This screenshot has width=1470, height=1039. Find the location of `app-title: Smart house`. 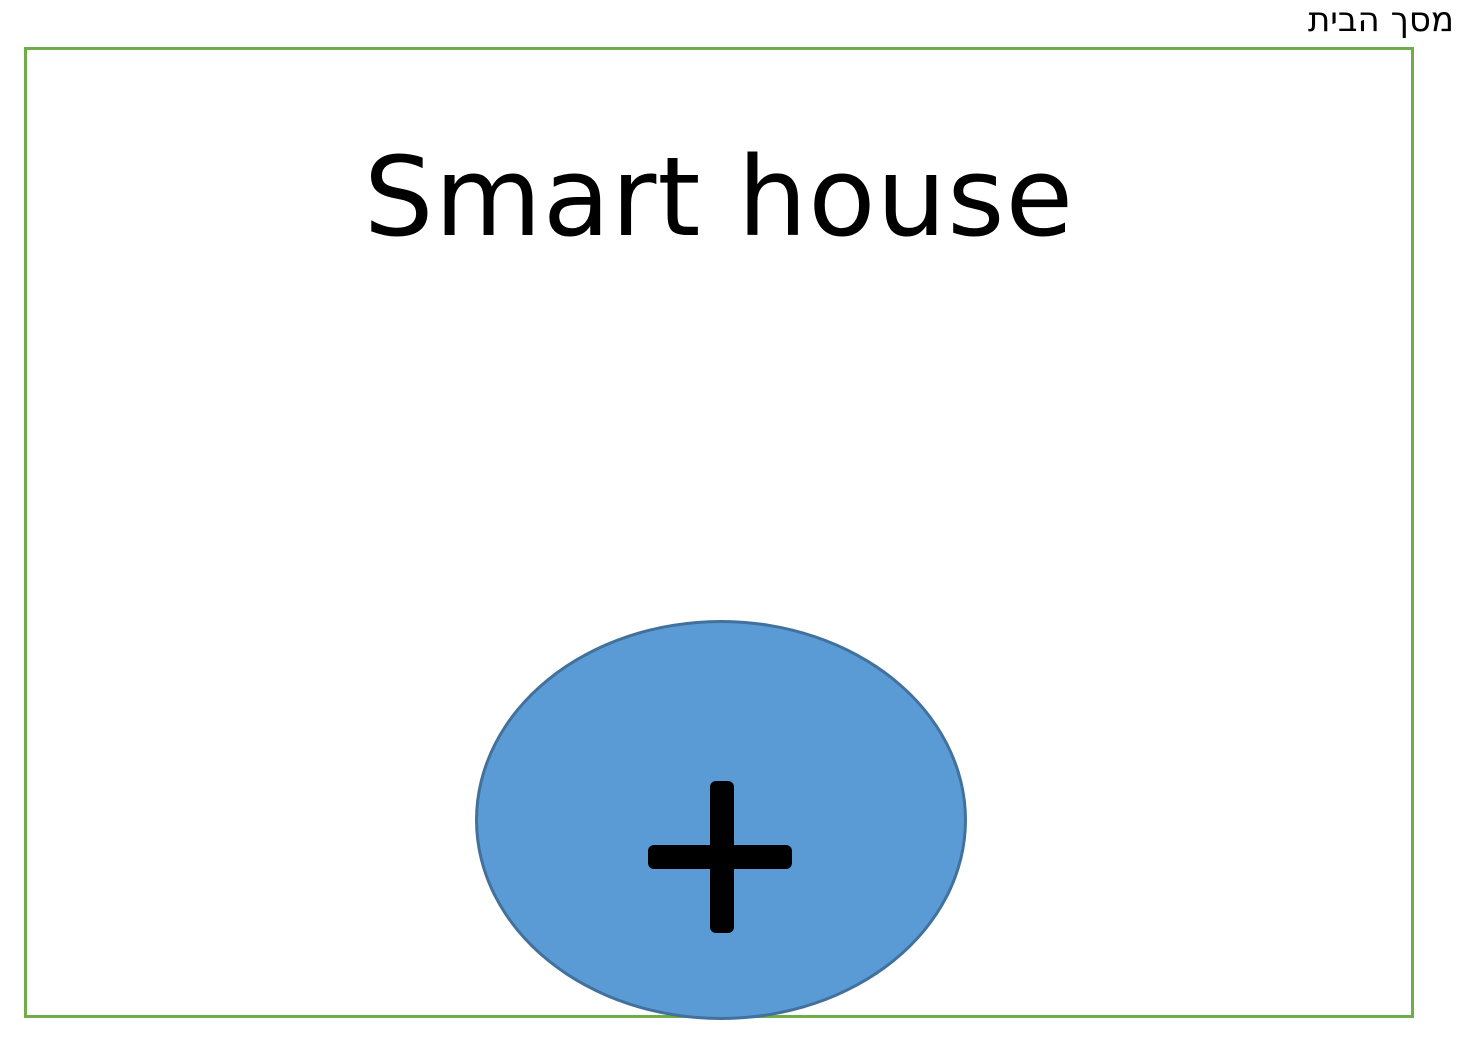

app-title: Smart house is located at coordinates (719, 197).